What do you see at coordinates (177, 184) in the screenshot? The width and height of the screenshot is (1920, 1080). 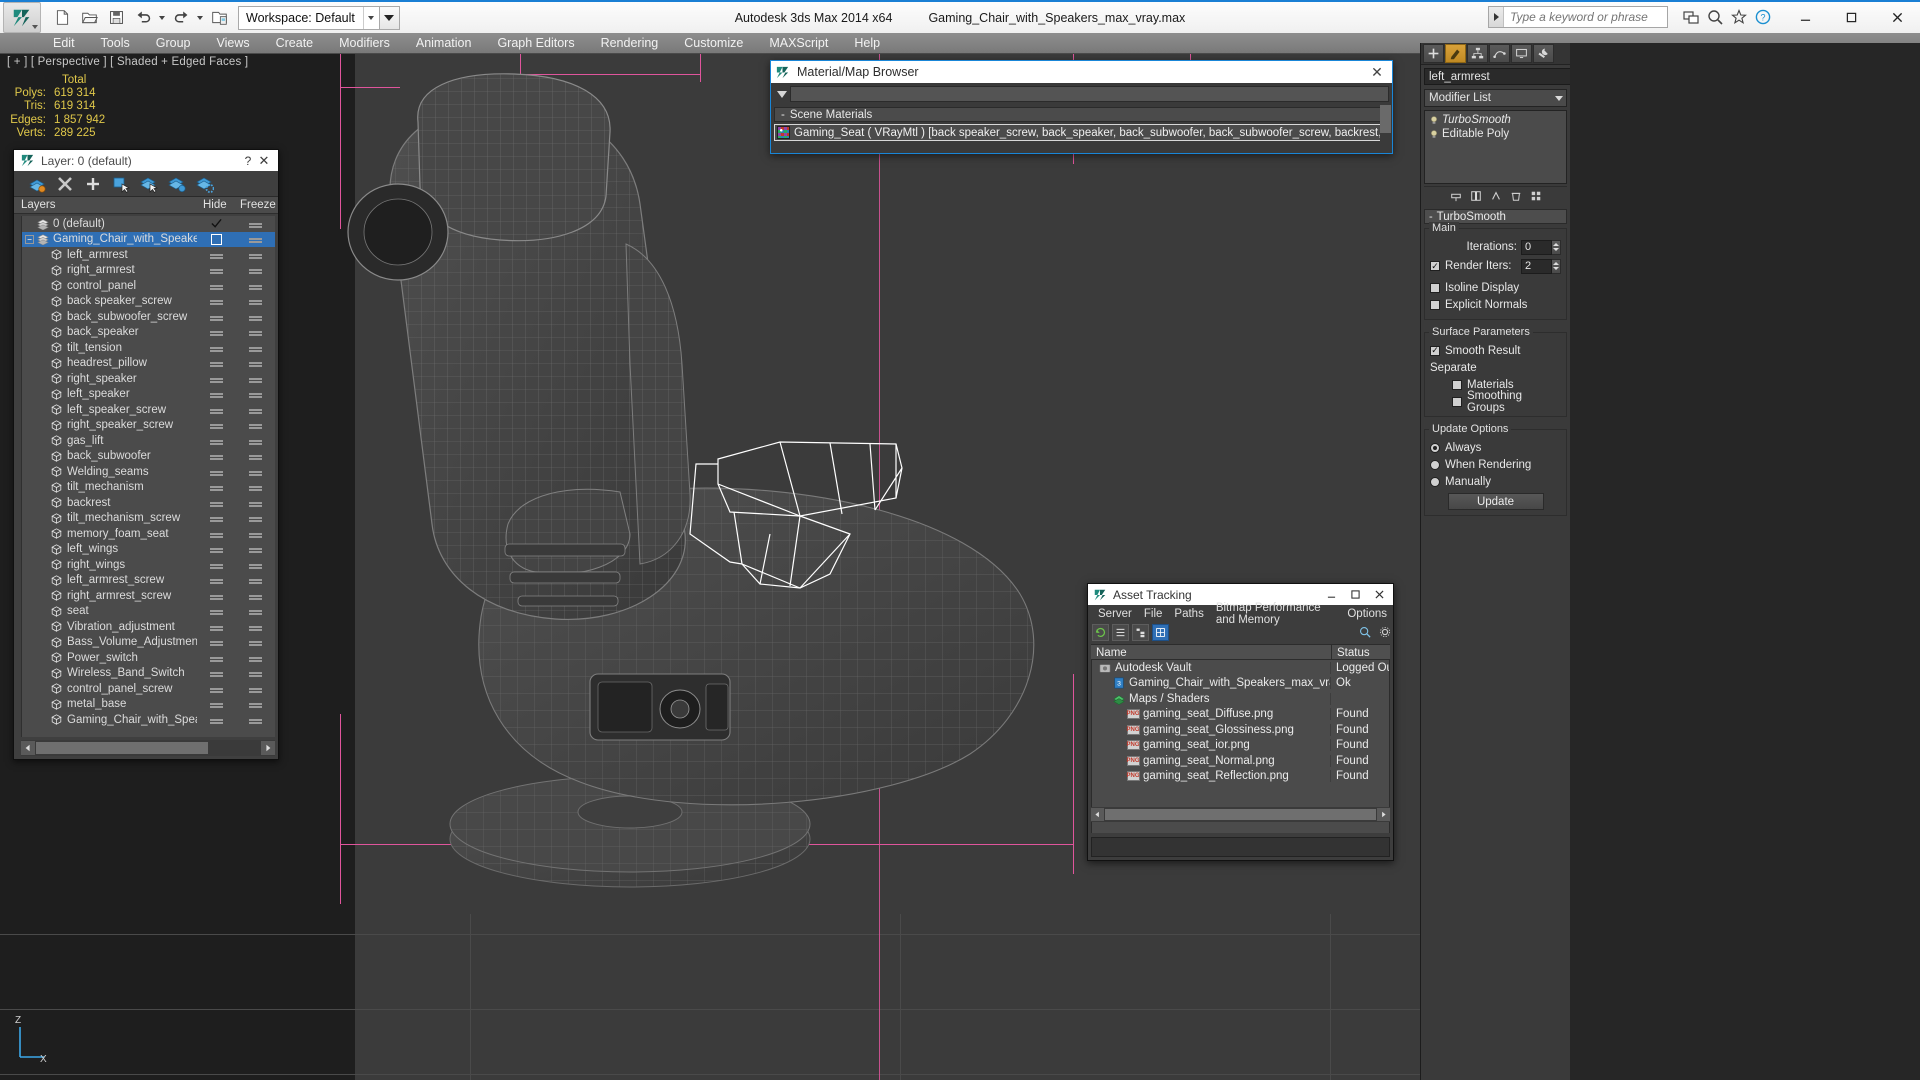 I see `add-to-new-layer-icon` at bounding box center [177, 184].